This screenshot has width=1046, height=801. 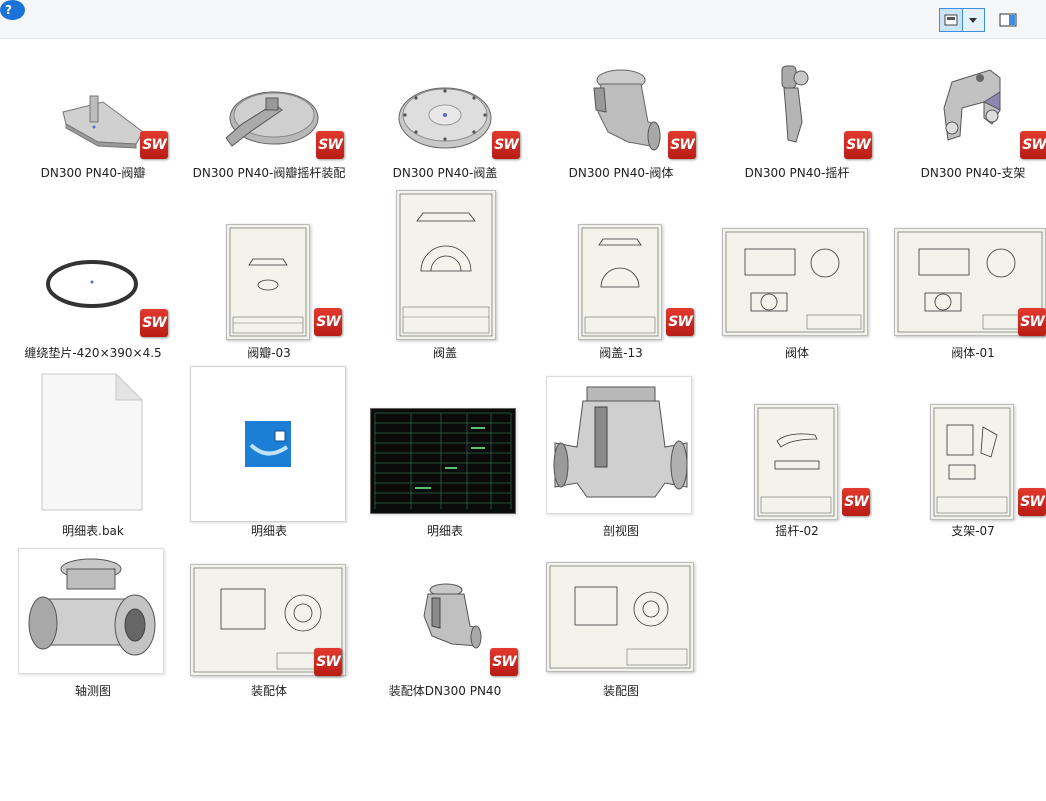 I want to click on chevron-down-icon, so click(x=973, y=20).